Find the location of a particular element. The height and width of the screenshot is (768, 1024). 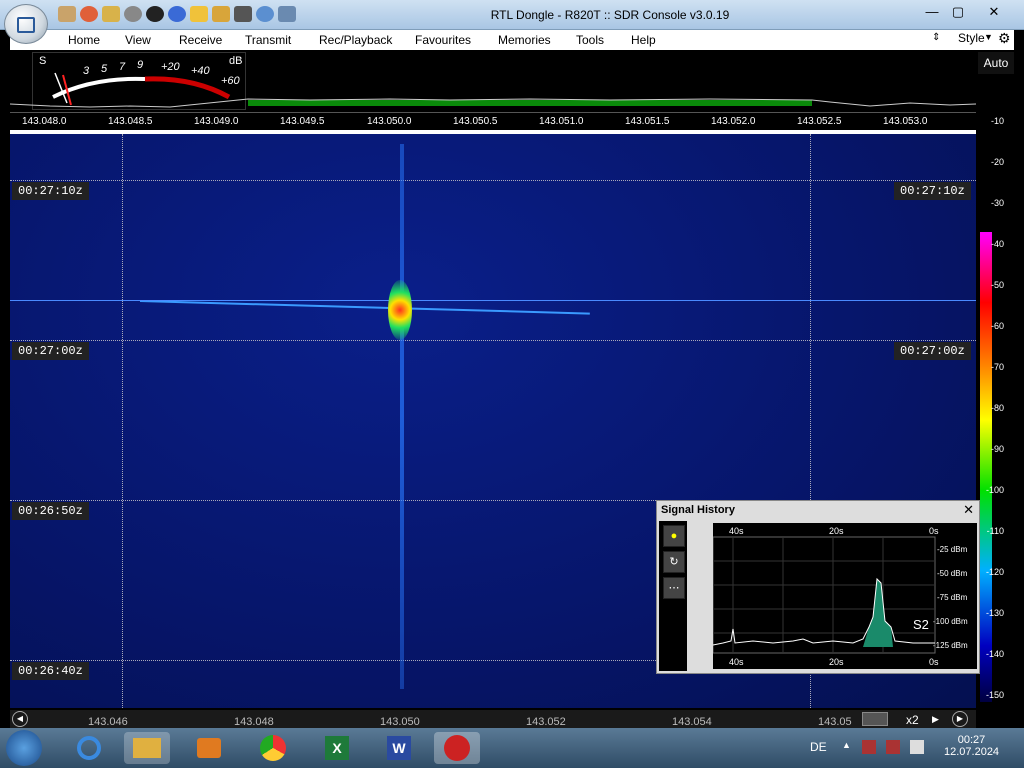

freq-tick: 143.048.0 is located at coordinates (44, 121).